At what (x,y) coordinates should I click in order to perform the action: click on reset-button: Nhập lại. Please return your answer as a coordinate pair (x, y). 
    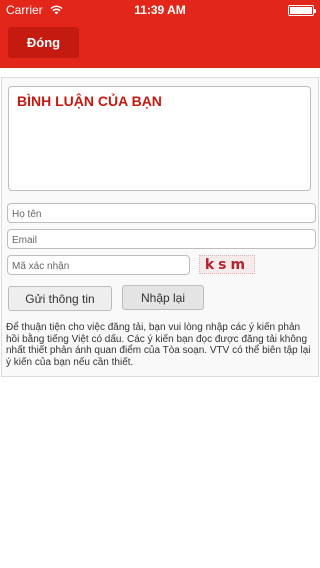
    Looking at the image, I should click on (163, 297).